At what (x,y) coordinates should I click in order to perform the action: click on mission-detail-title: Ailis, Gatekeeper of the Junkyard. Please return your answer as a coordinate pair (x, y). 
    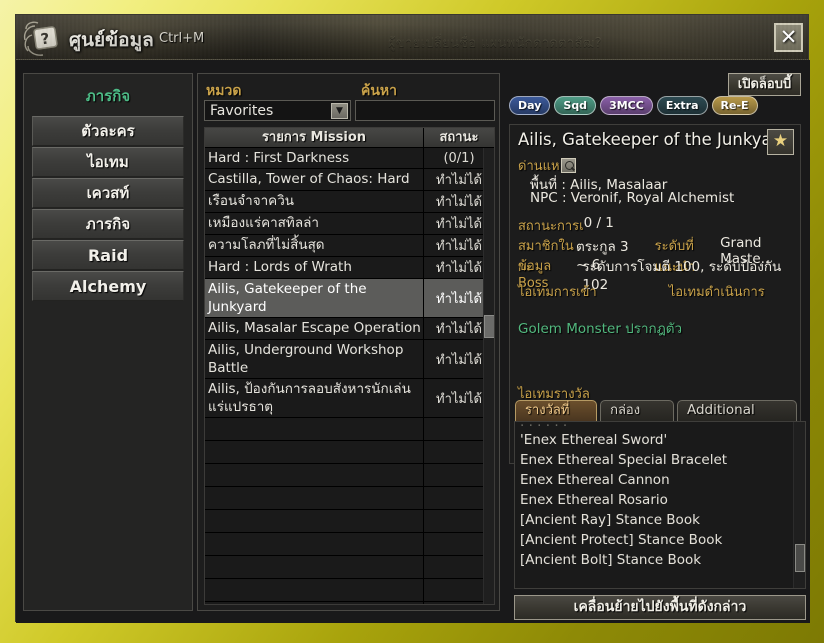
    Looking at the image, I should click on (653, 139).